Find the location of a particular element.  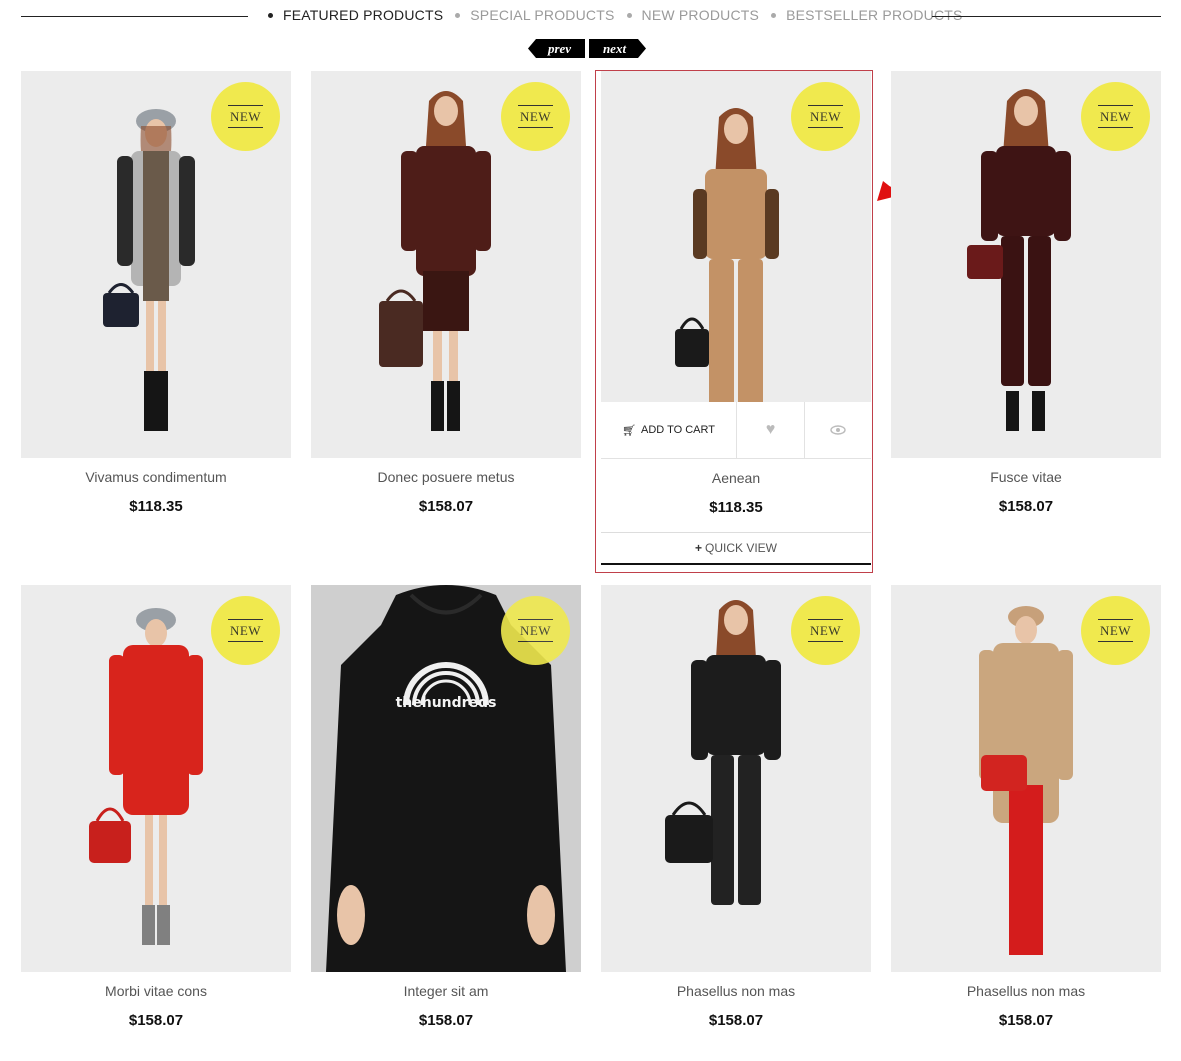

product-image: thehundreds NEW is located at coordinates (446, 778).